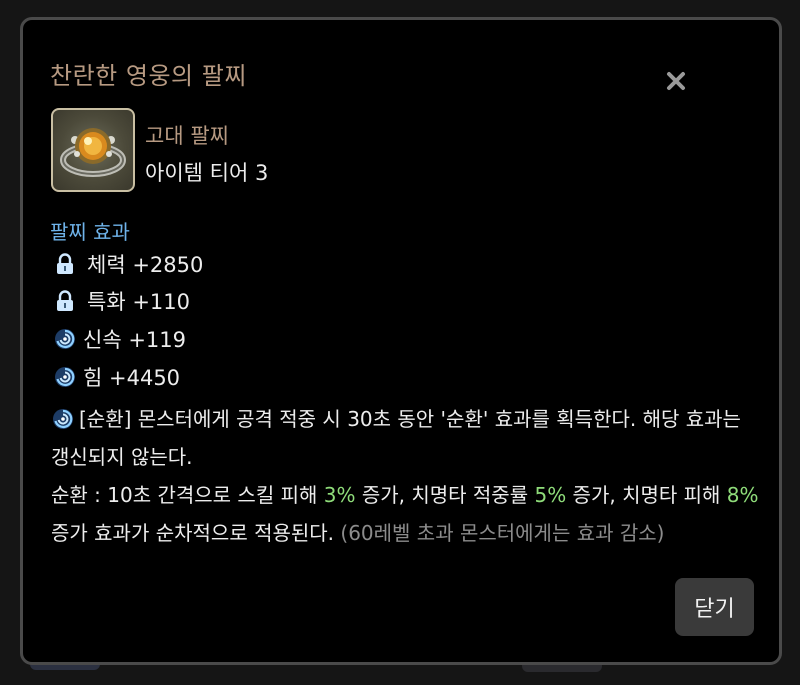 The width and height of the screenshot is (800, 685). I want to click on item-name-title: 찬란한 영웅의 팔찌, so click(148, 76).